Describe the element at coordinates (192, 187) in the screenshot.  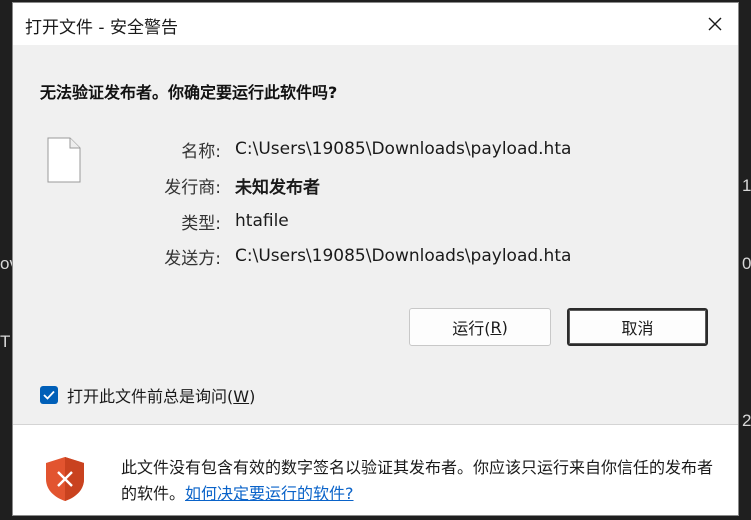
I see `field-label: 发行商:` at that location.